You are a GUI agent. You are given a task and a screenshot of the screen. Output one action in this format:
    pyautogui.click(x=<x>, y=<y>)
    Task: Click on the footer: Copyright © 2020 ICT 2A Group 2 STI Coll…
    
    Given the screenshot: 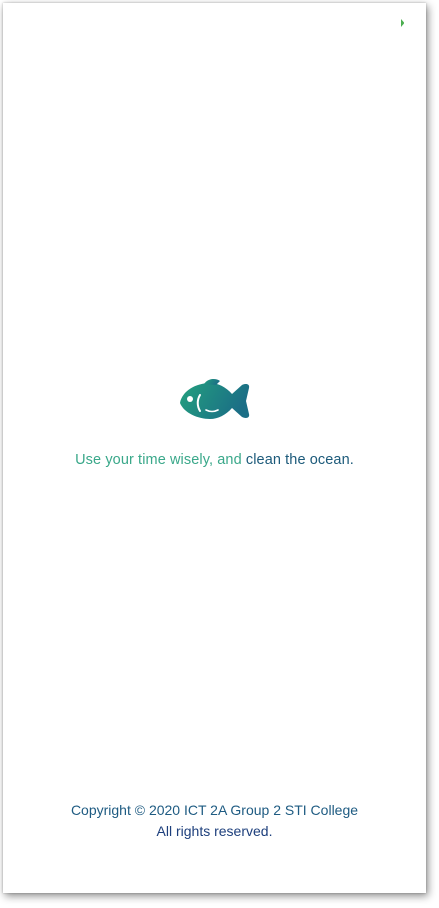 What is the action you would take?
    pyautogui.click(x=214, y=821)
    